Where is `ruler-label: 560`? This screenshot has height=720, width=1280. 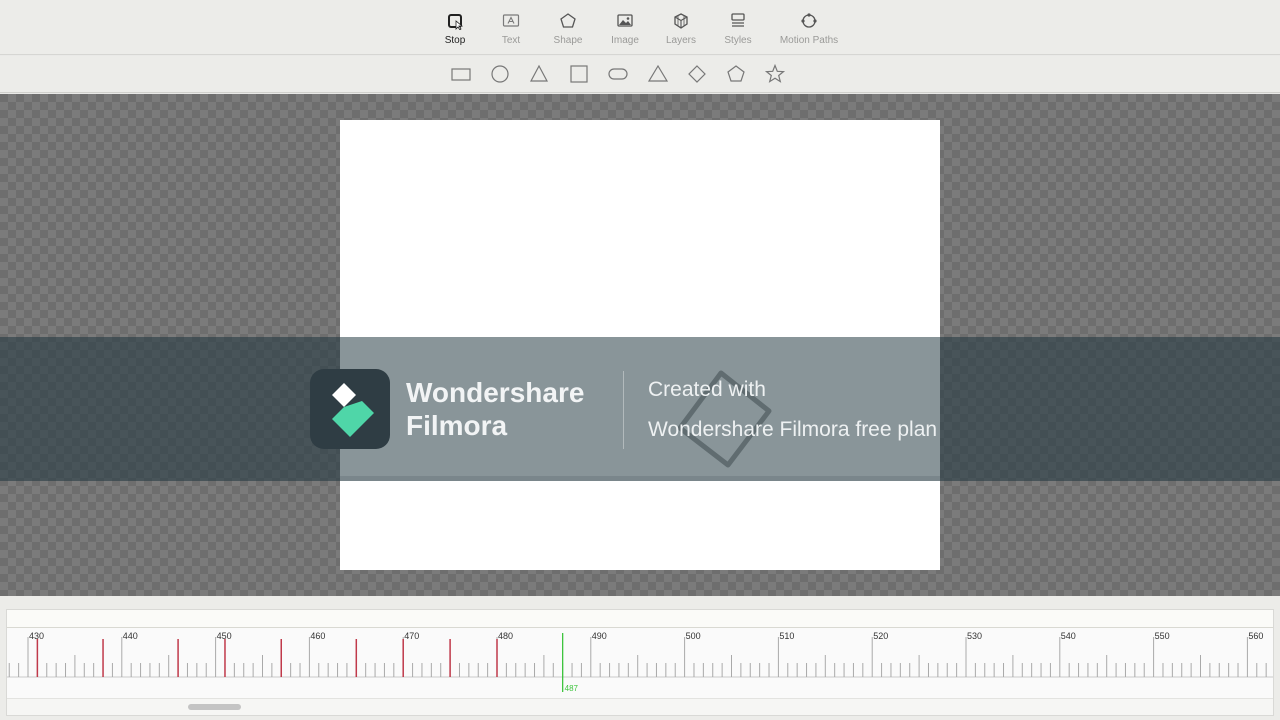 ruler-label: 560 is located at coordinates (1255, 636).